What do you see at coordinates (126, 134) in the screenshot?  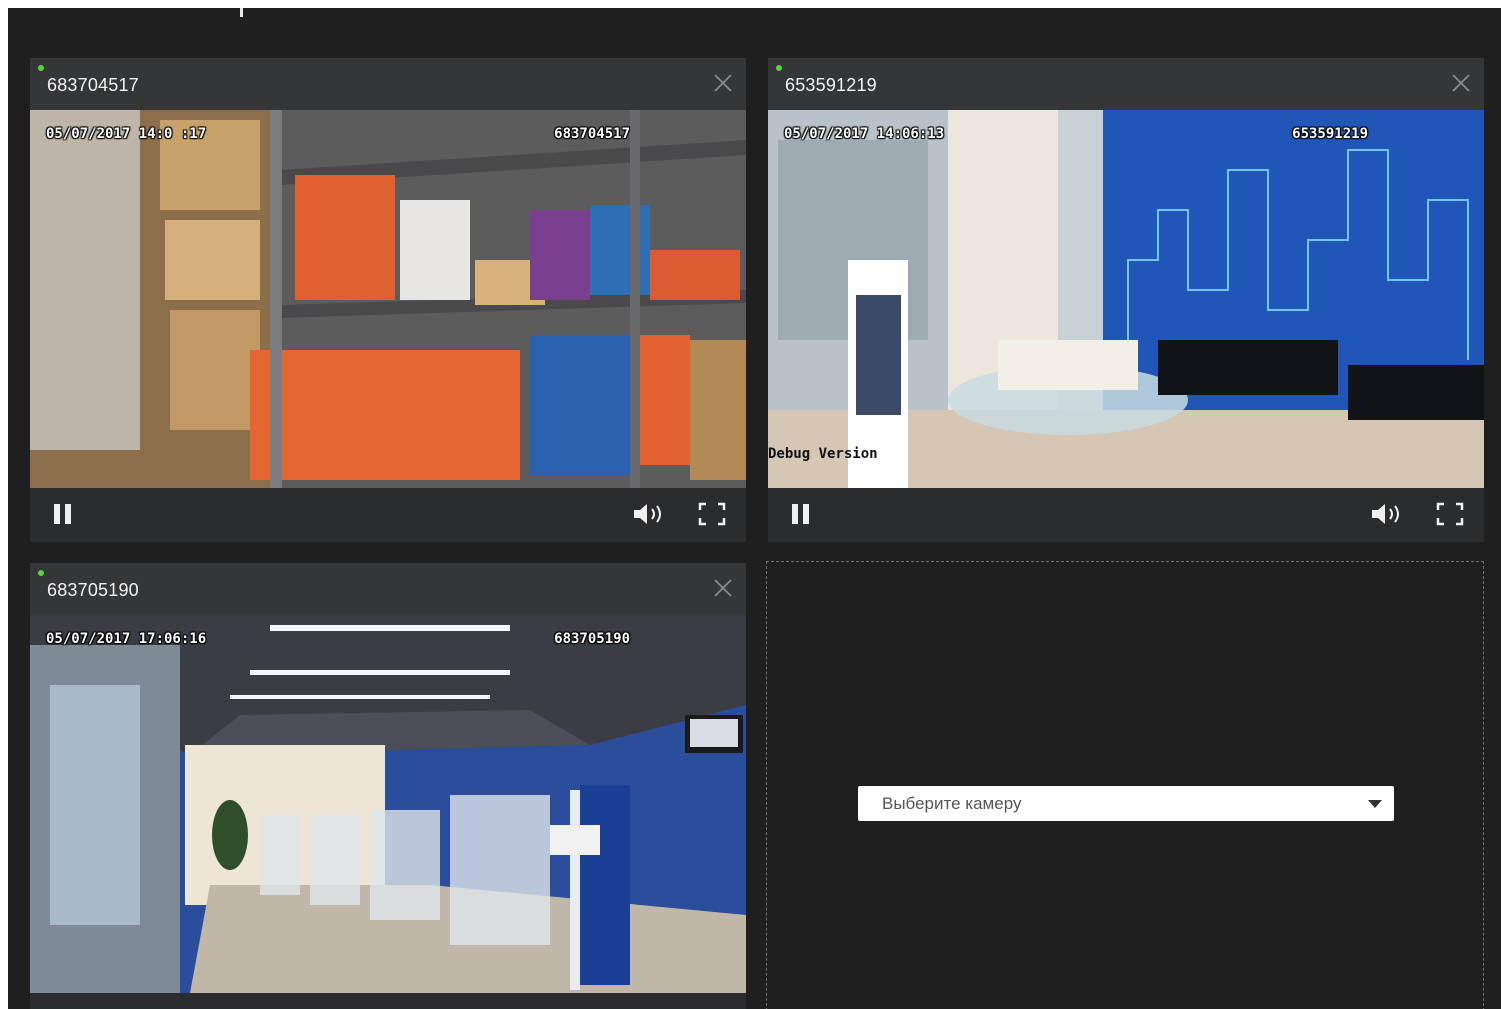 I see `osd-timestamp: 05/07/2017 14:0 :17` at bounding box center [126, 134].